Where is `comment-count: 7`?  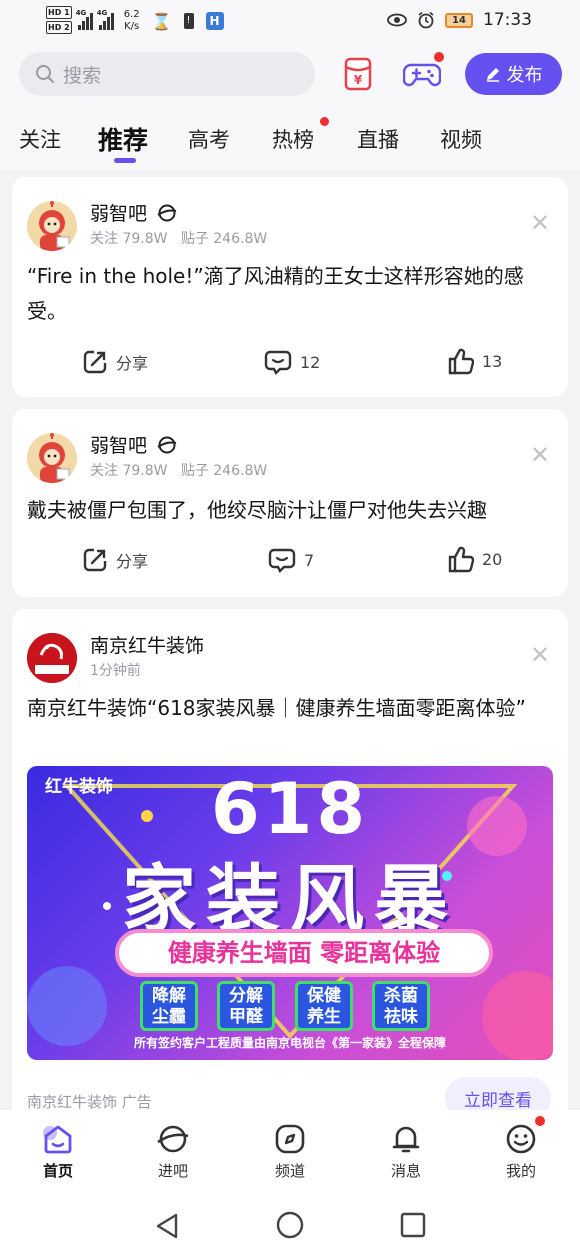
comment-count: 7 is located at coordinates (309, 560).